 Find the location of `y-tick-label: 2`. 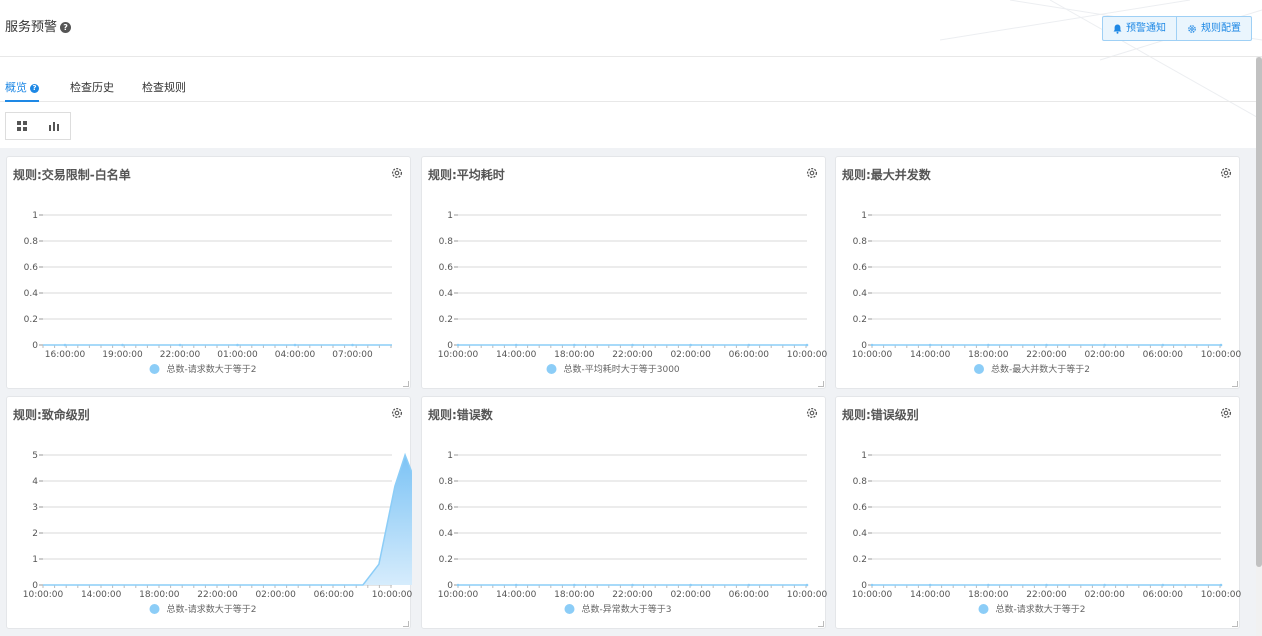

y-tick-label: 2 is located at coordinates (35, 534).